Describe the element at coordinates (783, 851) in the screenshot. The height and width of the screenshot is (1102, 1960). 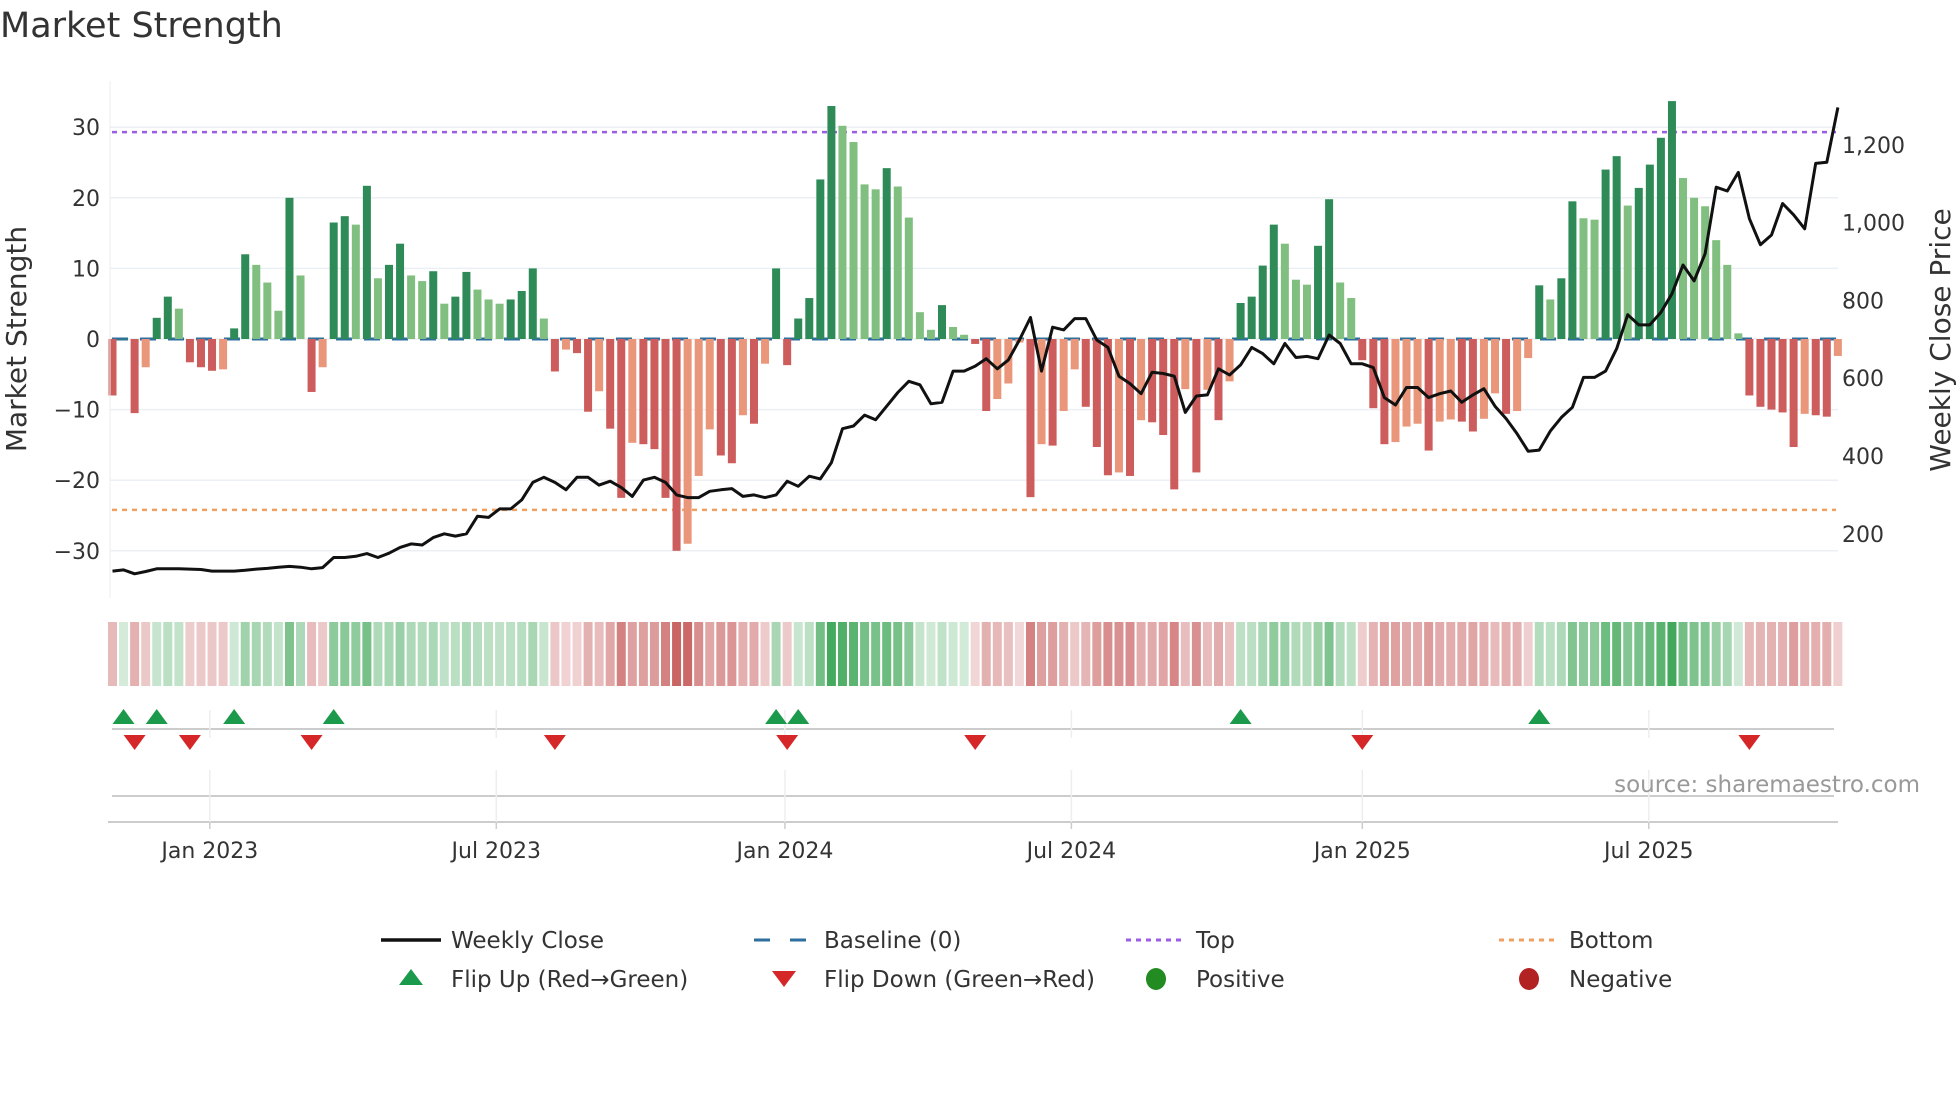
I see `x-tick-label: Jan 2024` at that location.